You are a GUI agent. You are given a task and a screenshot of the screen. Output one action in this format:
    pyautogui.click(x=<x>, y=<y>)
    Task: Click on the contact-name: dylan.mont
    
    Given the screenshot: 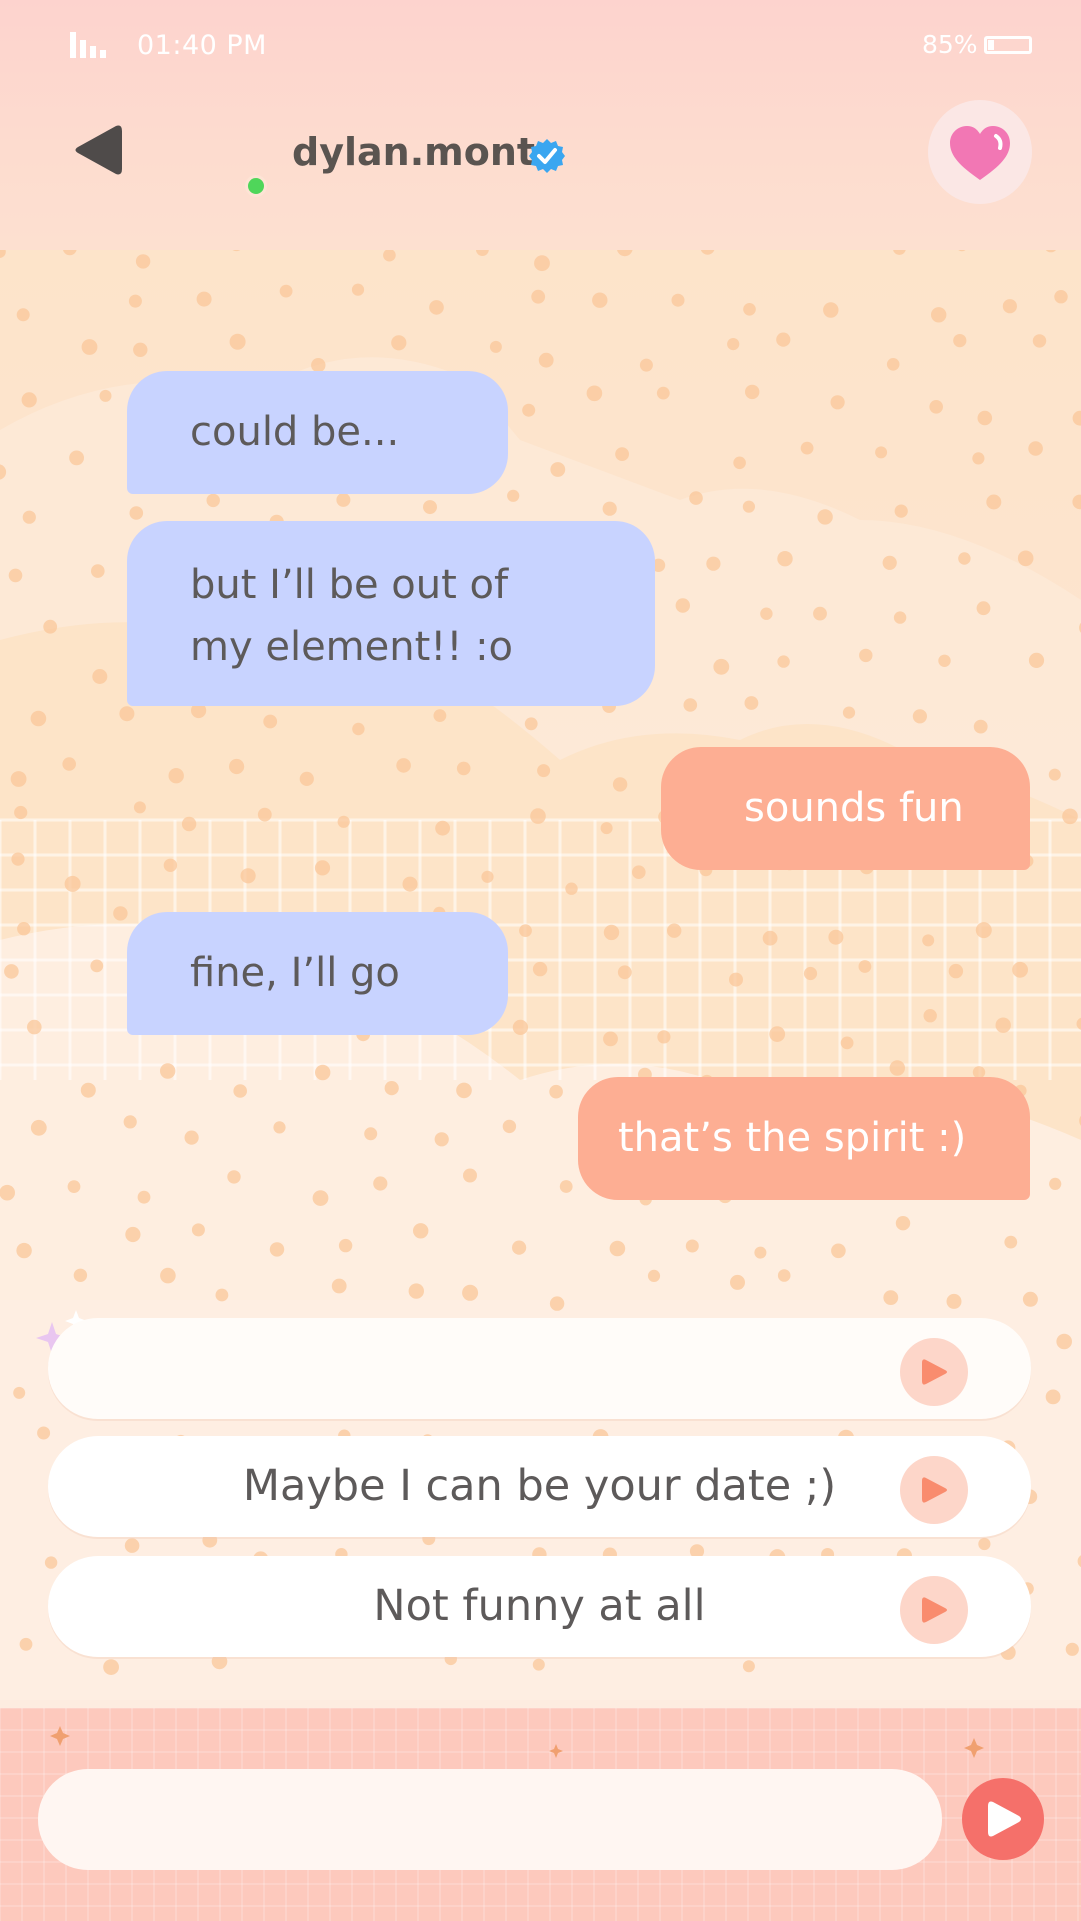 What is the action you would take?
    pyautogui.click(x=414, y=152)
    